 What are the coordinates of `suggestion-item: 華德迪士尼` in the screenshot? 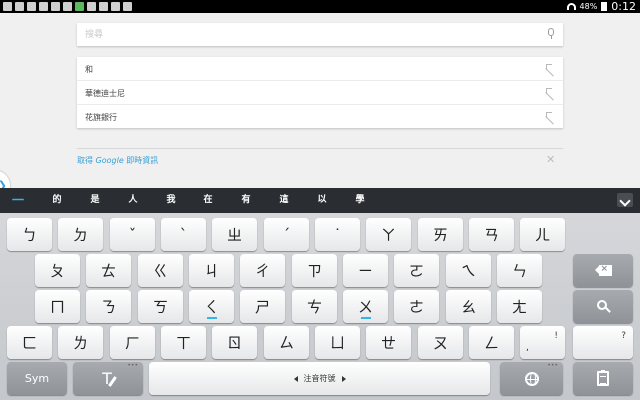 It's located at (320, 93).